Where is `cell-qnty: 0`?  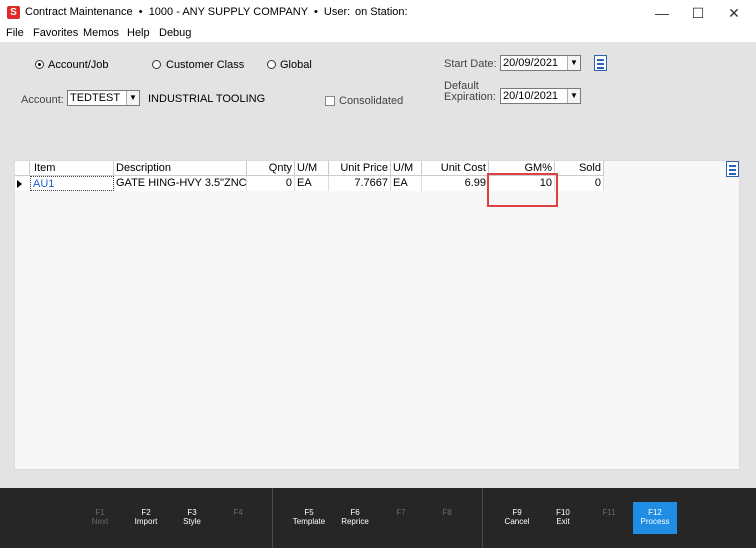
cell-qnty: 0 is located at coordinates (271, 183).